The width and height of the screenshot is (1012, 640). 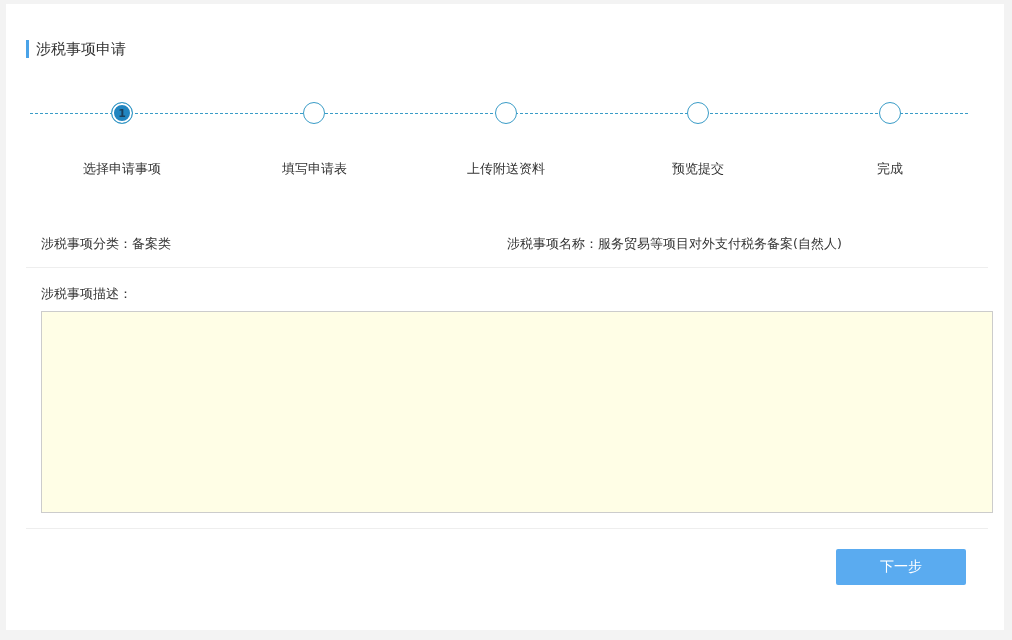 What do you see at coordinates (506, 169) in the screenshot?
I see `step-label: 上传附送资料` at bounding box center [506, 169].